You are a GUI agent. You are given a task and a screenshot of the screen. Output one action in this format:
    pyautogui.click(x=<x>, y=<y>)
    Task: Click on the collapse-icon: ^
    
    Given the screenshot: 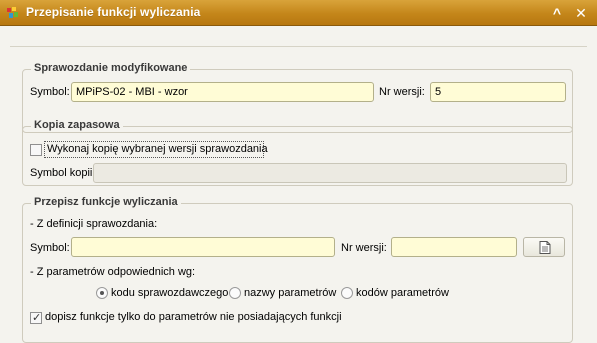 What is the action you would take?
    pyautogui.click(x=557, y=13)
    